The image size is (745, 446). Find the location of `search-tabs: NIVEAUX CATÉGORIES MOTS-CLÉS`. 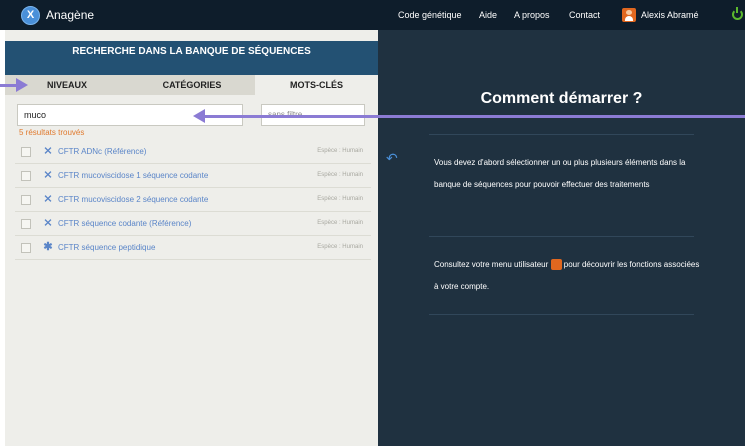

search-tabs: NIVEAUX CATÉGORIES MOTS-CLÉS is located at coordinates (191, 85).